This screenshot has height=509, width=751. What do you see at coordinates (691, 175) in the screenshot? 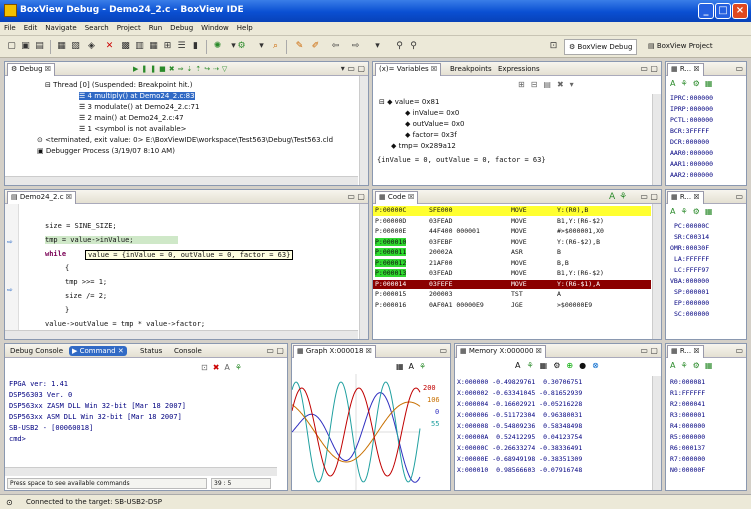
I see `register-row: AAR2:000000` at bounding box center [691, 175].